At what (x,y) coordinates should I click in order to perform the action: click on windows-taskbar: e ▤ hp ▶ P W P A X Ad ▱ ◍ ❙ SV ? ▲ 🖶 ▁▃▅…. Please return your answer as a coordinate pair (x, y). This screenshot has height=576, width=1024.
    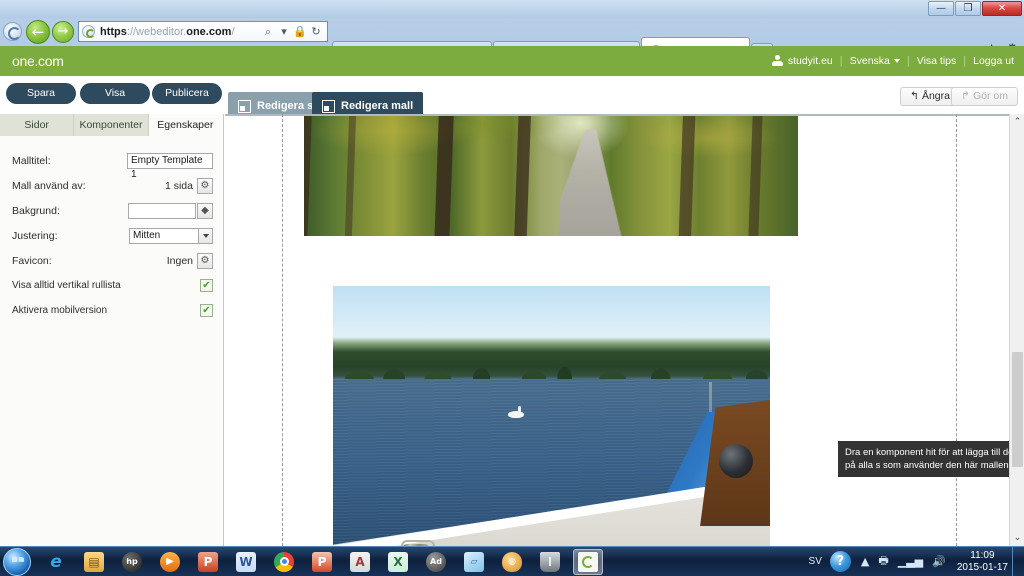
    Looking at the image, I should click on (512, 561).